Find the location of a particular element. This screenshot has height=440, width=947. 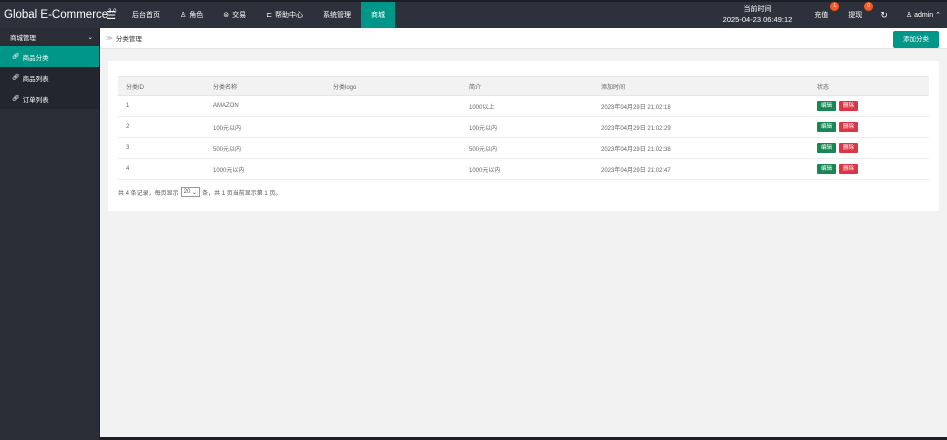

nav-system-label: 系统管理 is located at coordinates (337, 15).